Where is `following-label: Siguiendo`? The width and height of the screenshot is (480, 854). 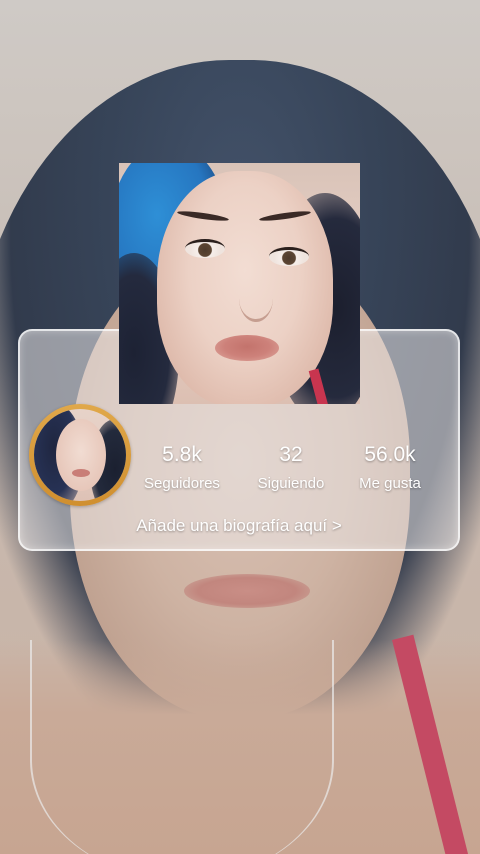 following-label: Siguiendo is located at coordinates (291, 483).